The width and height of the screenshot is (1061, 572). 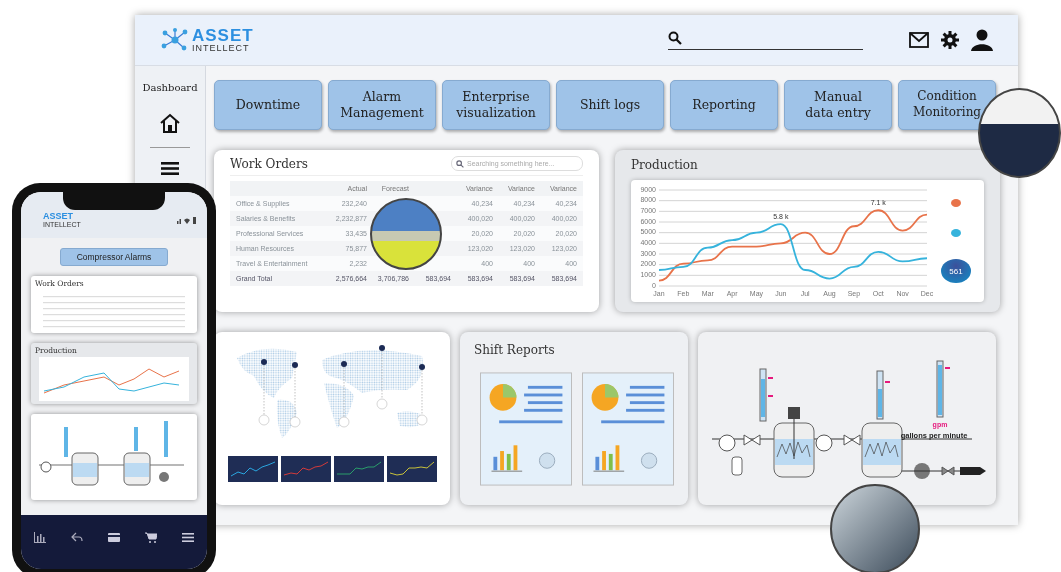 What do you see at coordinates (950, 40) in the screenshot?
I see `settings-icon` at bounding box center [950, 40].